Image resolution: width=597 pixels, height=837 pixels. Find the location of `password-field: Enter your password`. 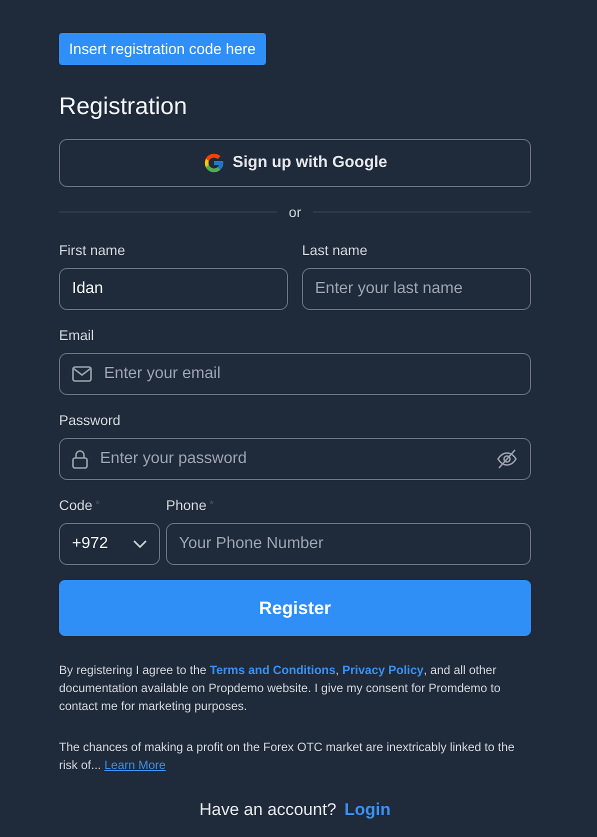

password-field: Enter your password is located at coordinates (295, 459).